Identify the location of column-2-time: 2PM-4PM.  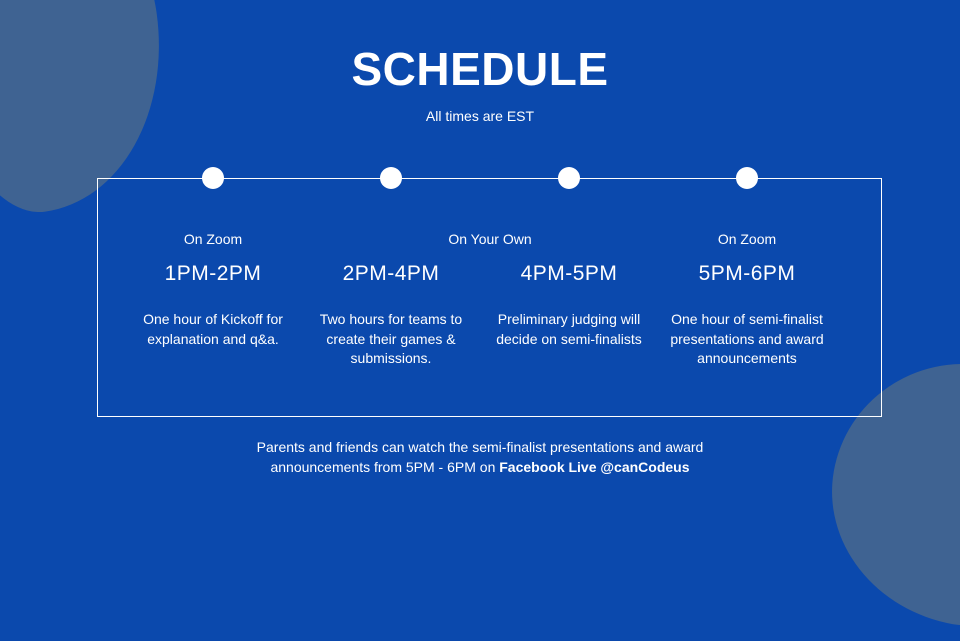
(391, 273).